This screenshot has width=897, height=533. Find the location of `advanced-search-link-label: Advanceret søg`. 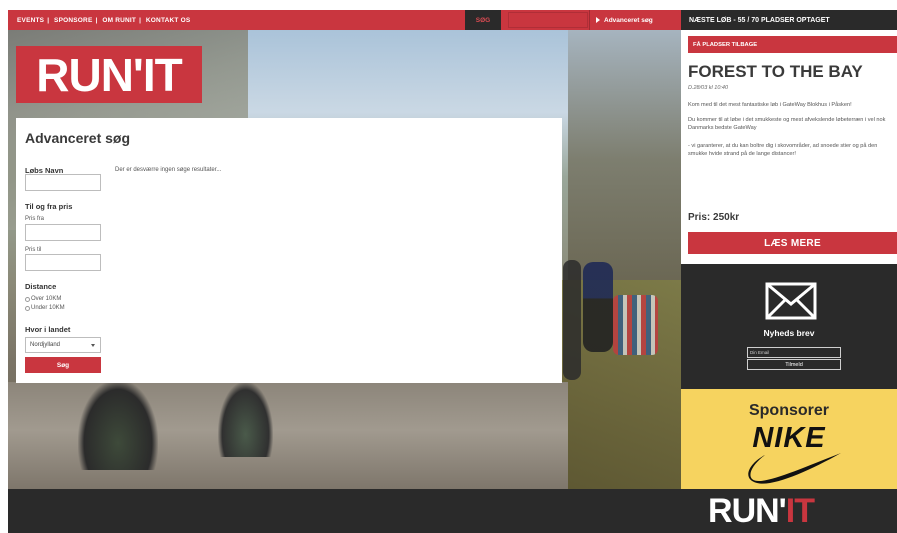

advanced-search-link-label: Advanceret søg is located at coordinates (628, 20).